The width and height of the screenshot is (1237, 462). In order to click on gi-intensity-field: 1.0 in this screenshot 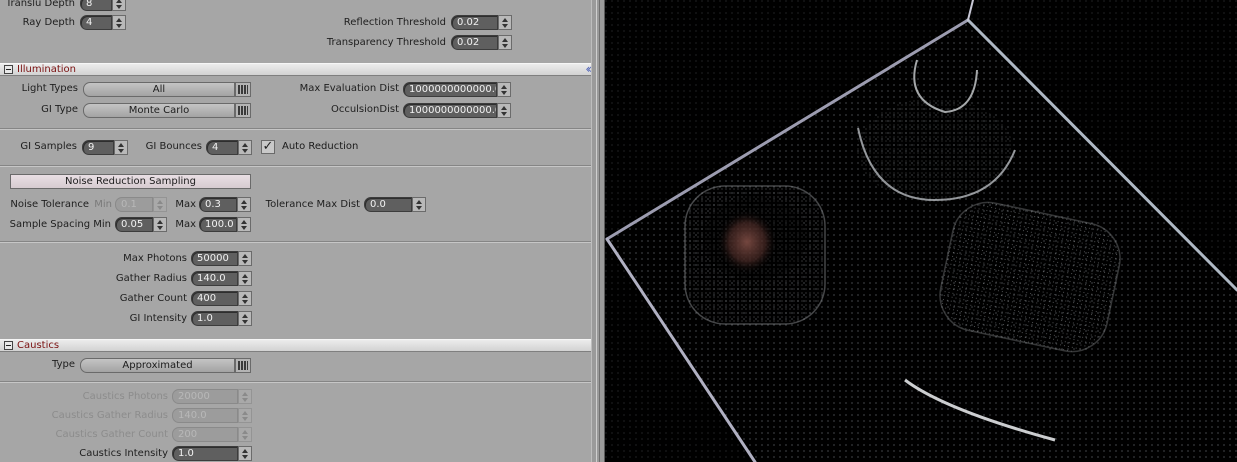, I will do `click(221, 318)`.